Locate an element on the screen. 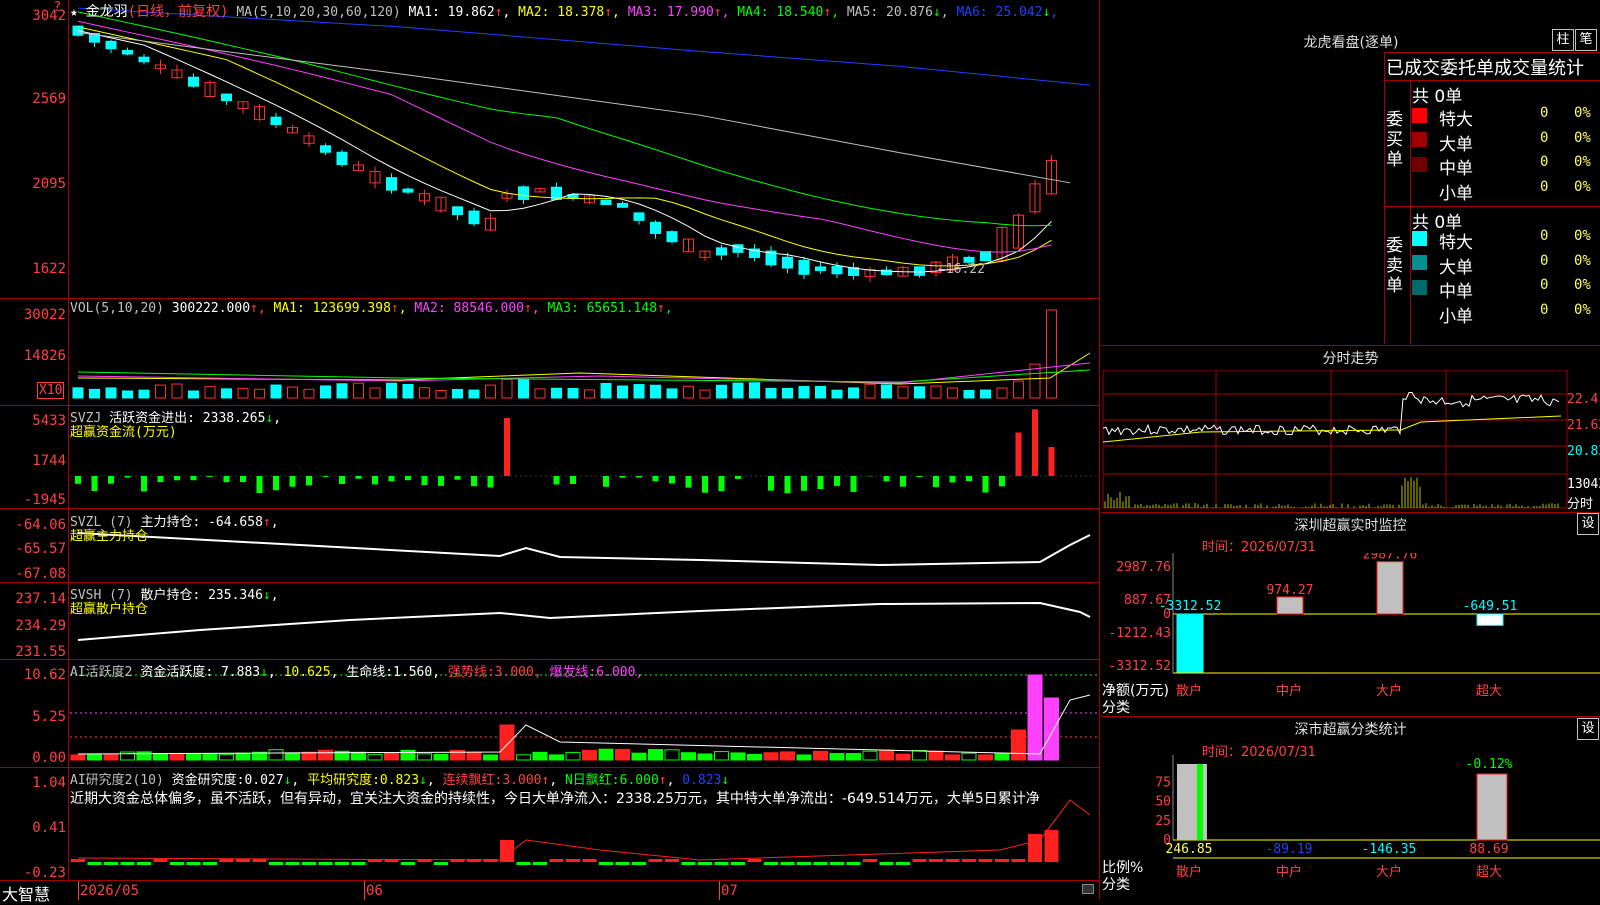 This screenshot has height=905, width=1600. ai-research-axis-tick: -0.23 is located at coordinates (33, 873).